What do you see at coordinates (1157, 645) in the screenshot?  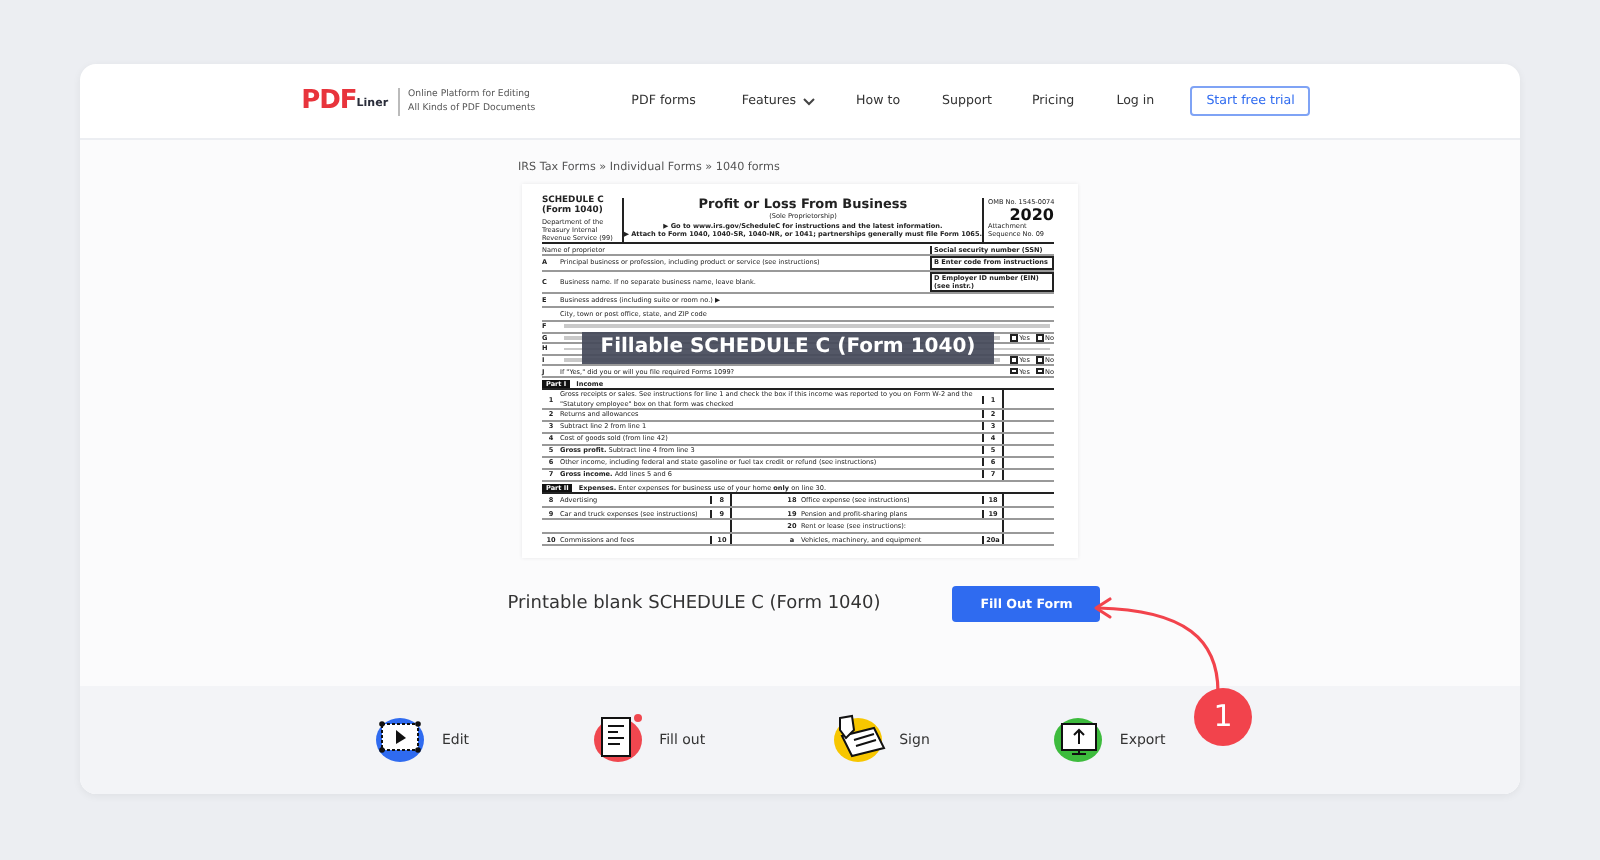 I see `curved-arrow` at bounding box center [1157, 645].